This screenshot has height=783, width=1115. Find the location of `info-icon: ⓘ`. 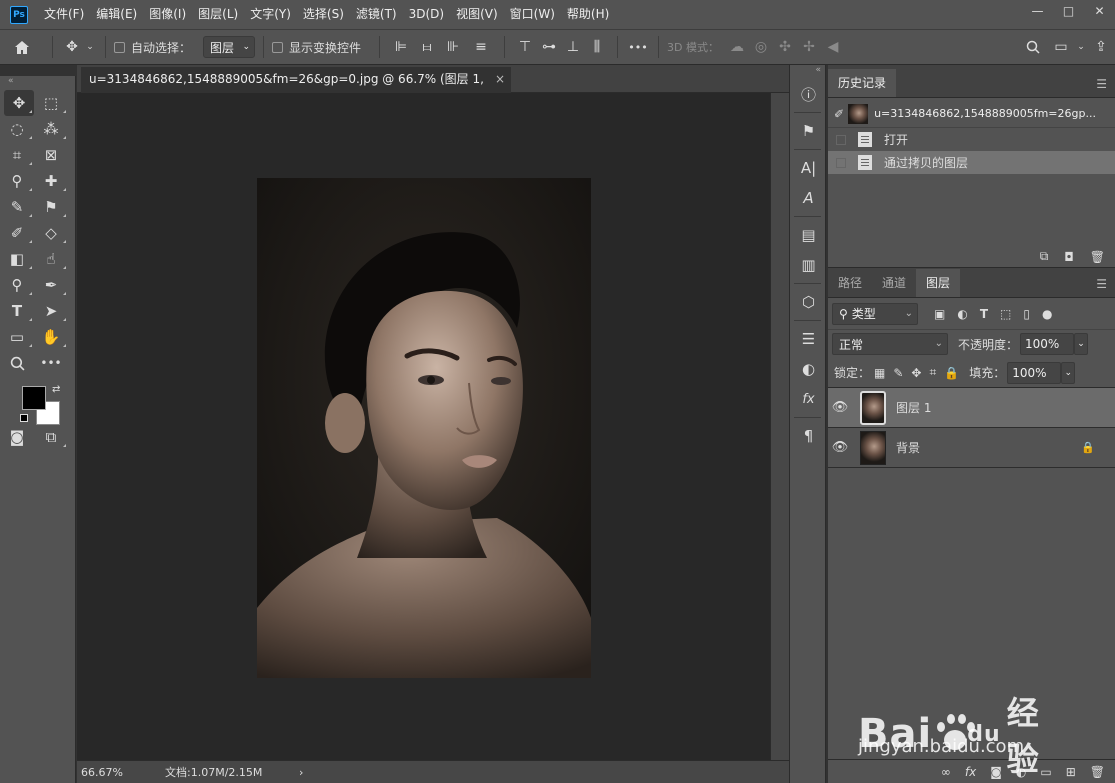

info-icon: ⓘ is located at coordinates (808, 94).